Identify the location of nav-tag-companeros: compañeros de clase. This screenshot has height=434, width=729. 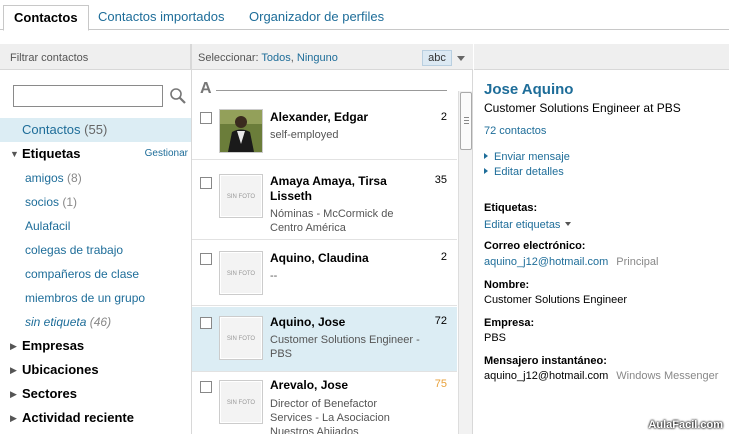
(95, 274).